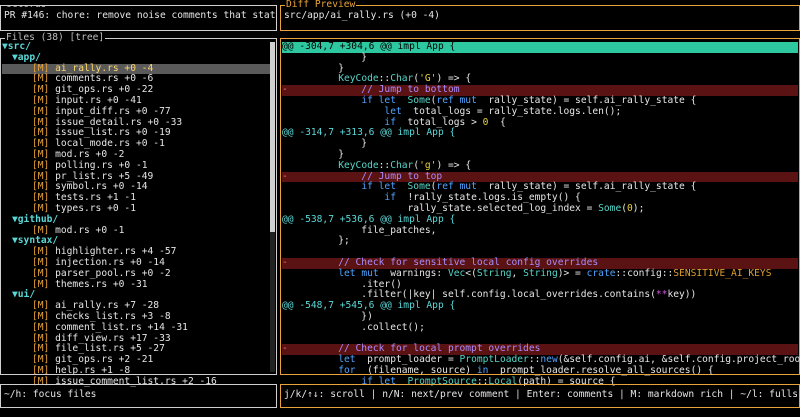 This screenshot has height=417, width=800. Describe the element at coordinates (35, 241) in the screenshot. I see `tree-item-label: ▼syntax/` at that location.